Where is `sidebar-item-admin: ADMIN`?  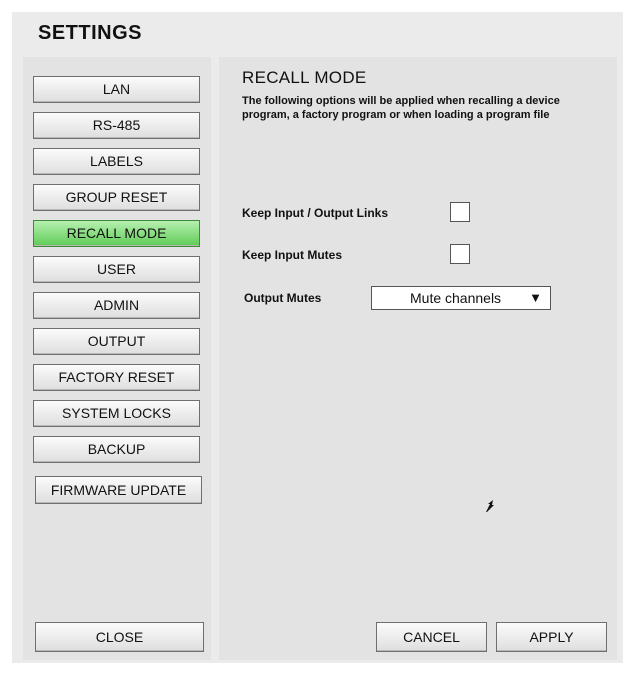 sidebar-item-admin: ADMIN is located at coordinates (116, 305).